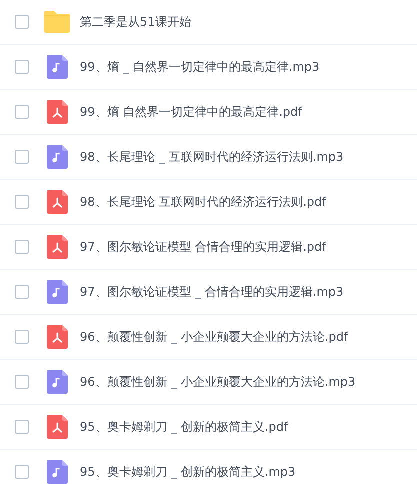 The width and height of the screenshot is (417, 488). What do you see at coordinates (191, 112) in the screenshot?
I see `file-name: 99、熵 自然界一切定律中的最高定律.pdf` at bounding box center [191, 112].